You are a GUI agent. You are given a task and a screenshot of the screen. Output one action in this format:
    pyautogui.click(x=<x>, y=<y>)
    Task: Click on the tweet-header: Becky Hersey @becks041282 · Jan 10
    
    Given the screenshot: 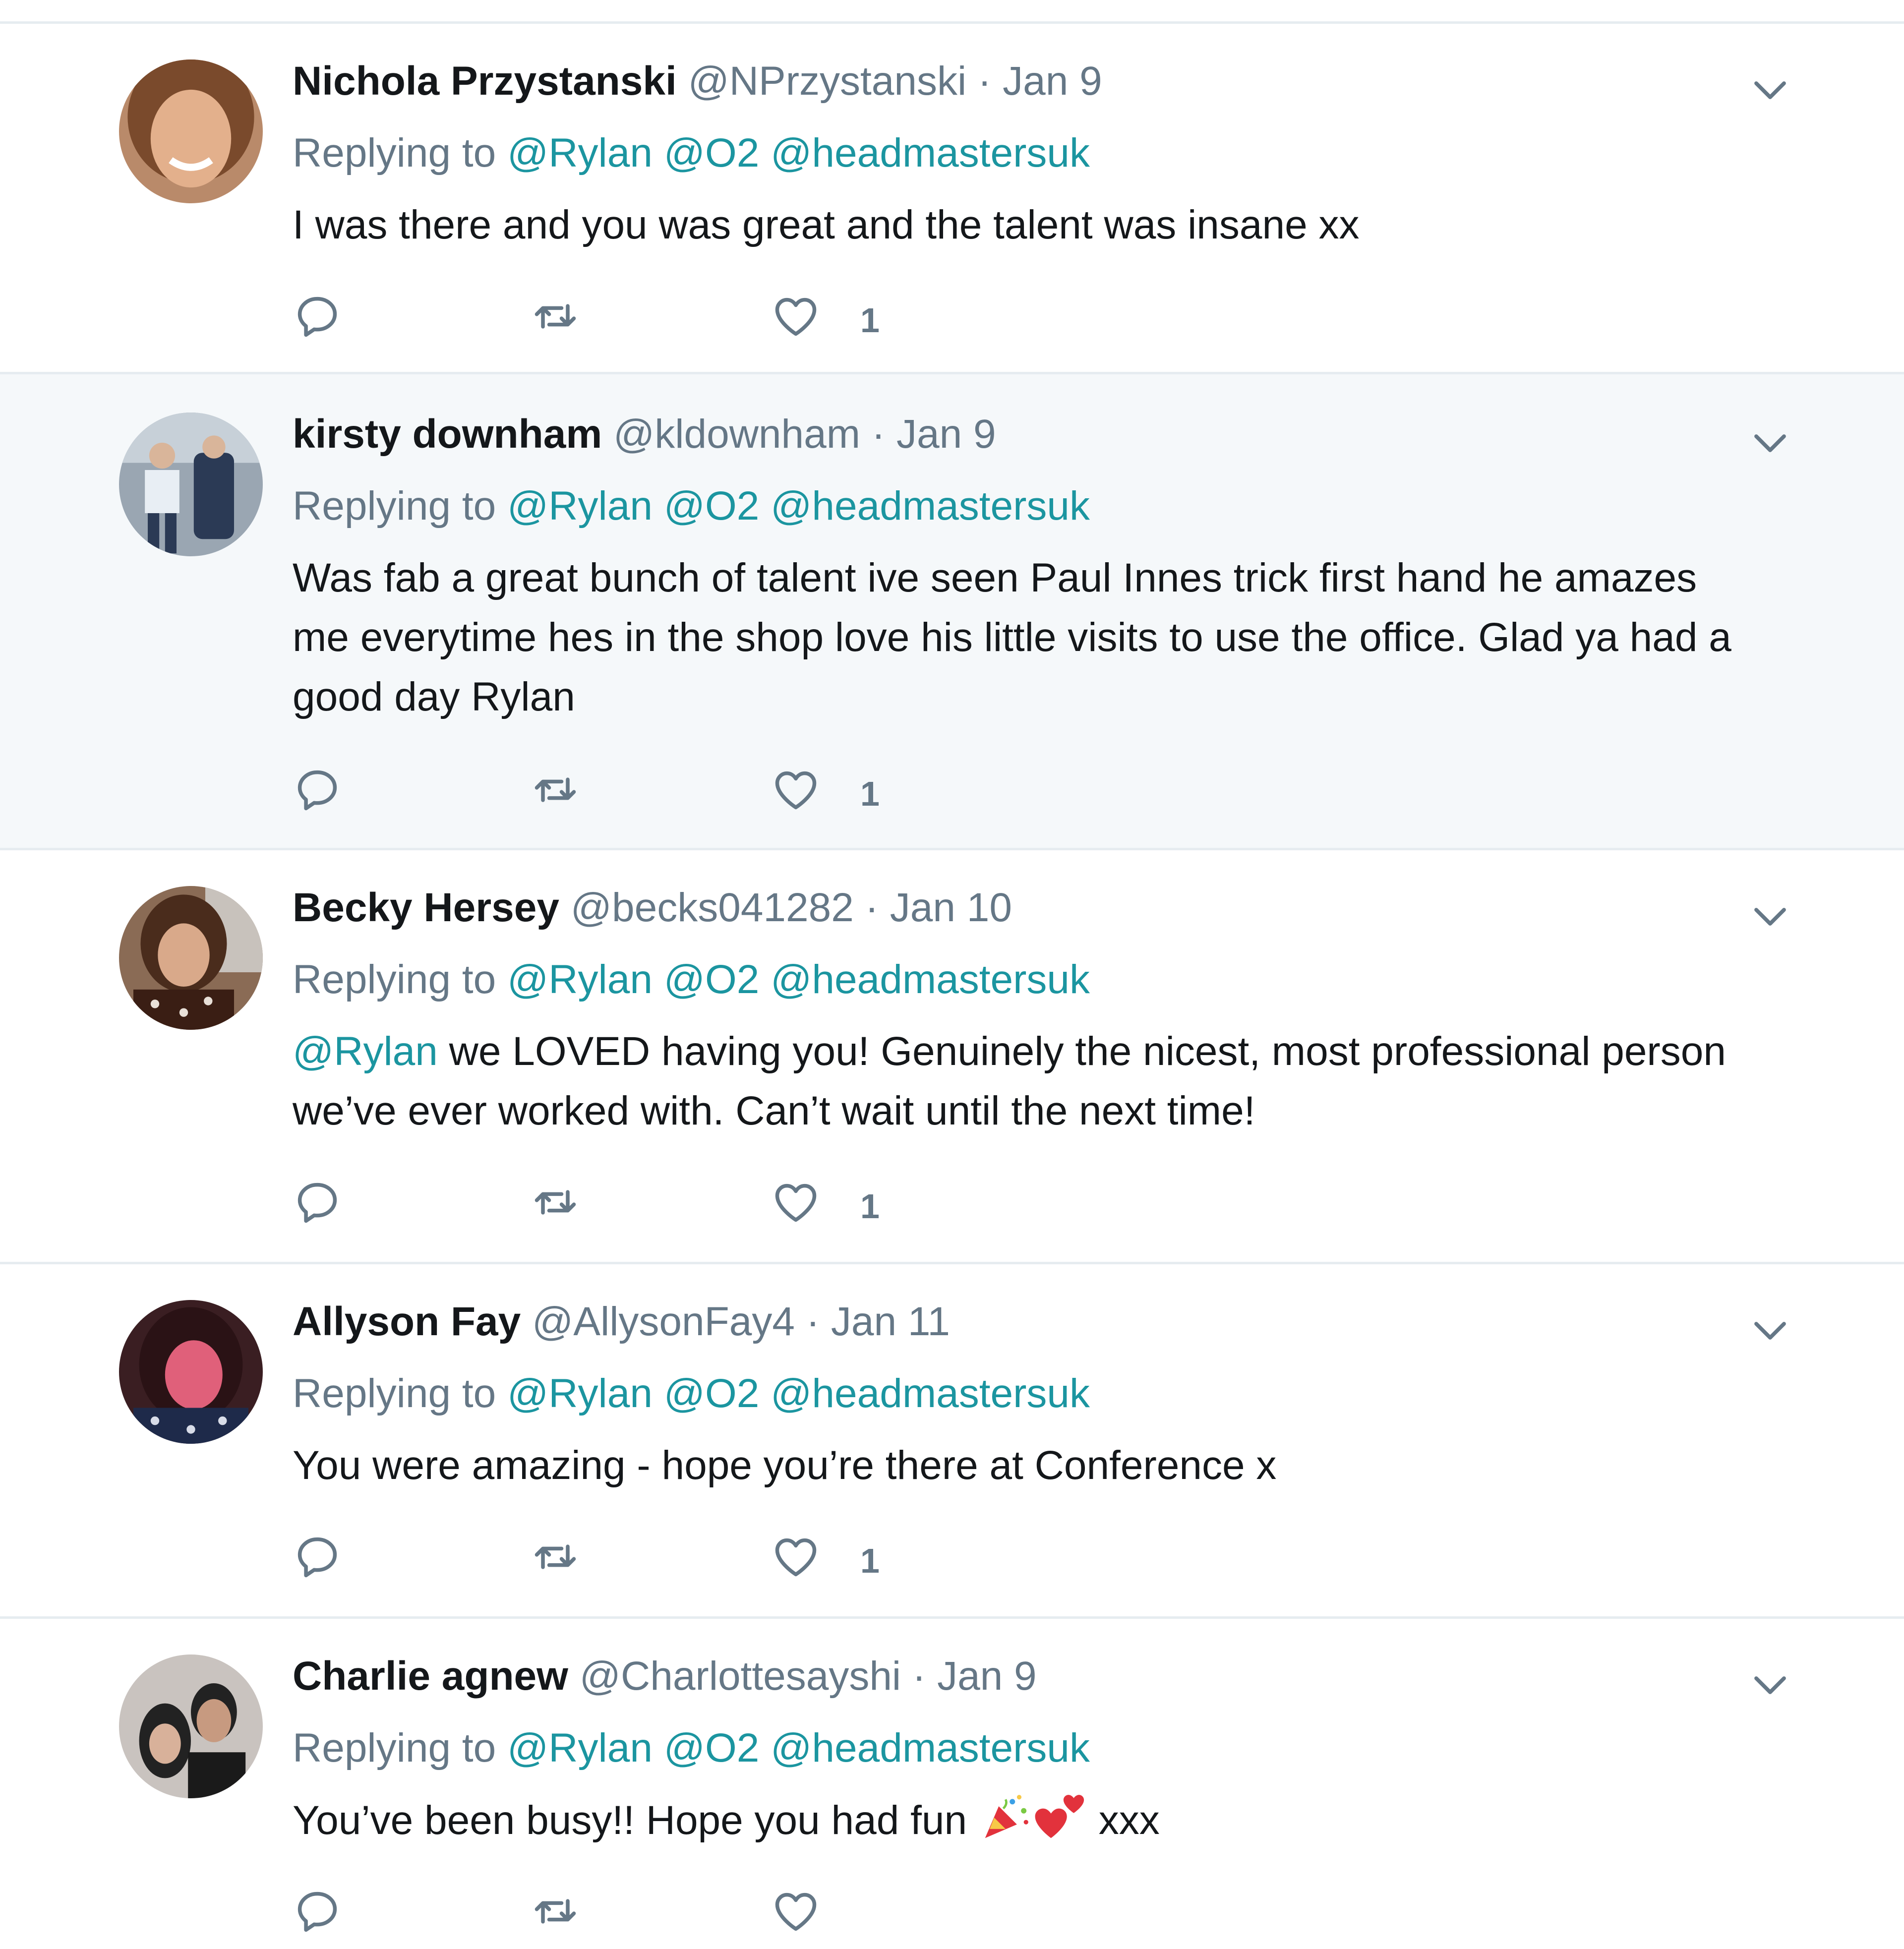 What is the action you would take?
    pyautogui.click(x=652, y=908)
    